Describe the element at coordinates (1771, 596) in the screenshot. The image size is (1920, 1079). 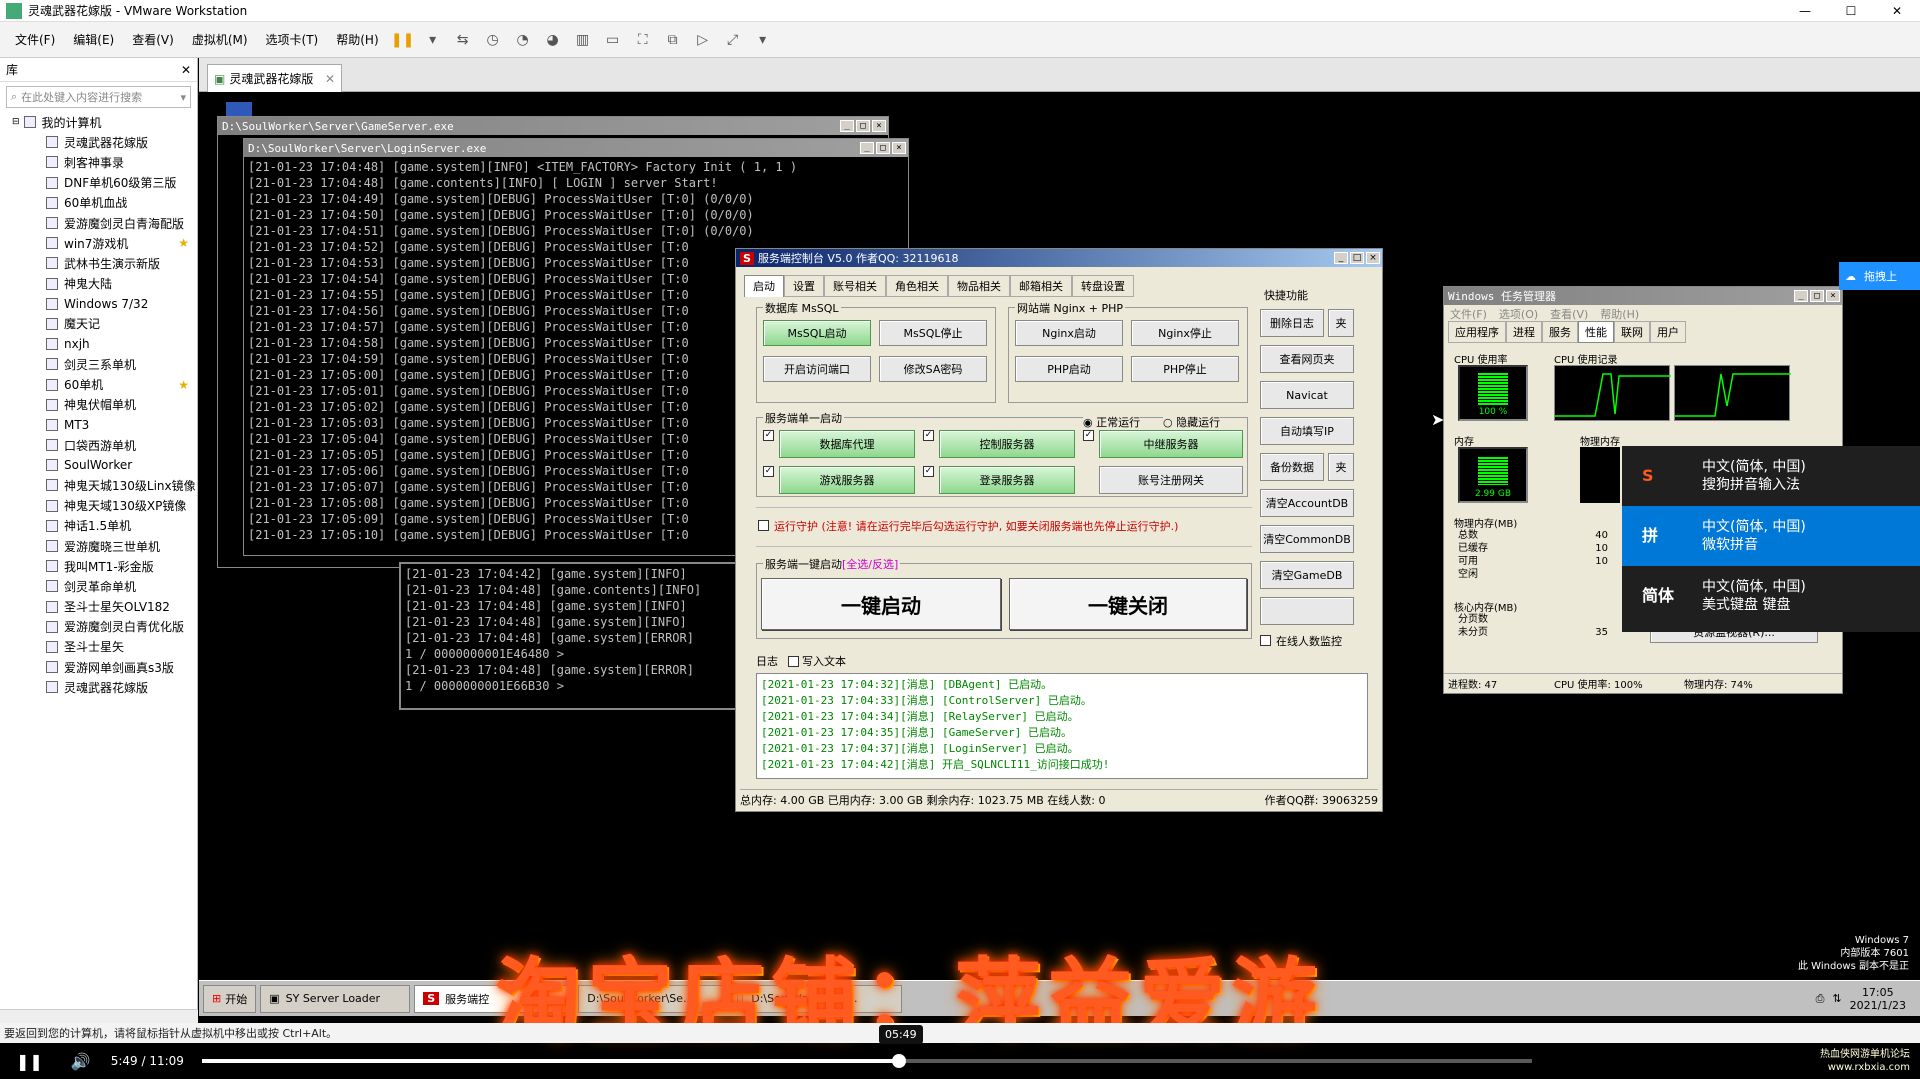
I see `ime-option: 简体 中文(简体, 中国) 美式键盘 键盘` at that location.